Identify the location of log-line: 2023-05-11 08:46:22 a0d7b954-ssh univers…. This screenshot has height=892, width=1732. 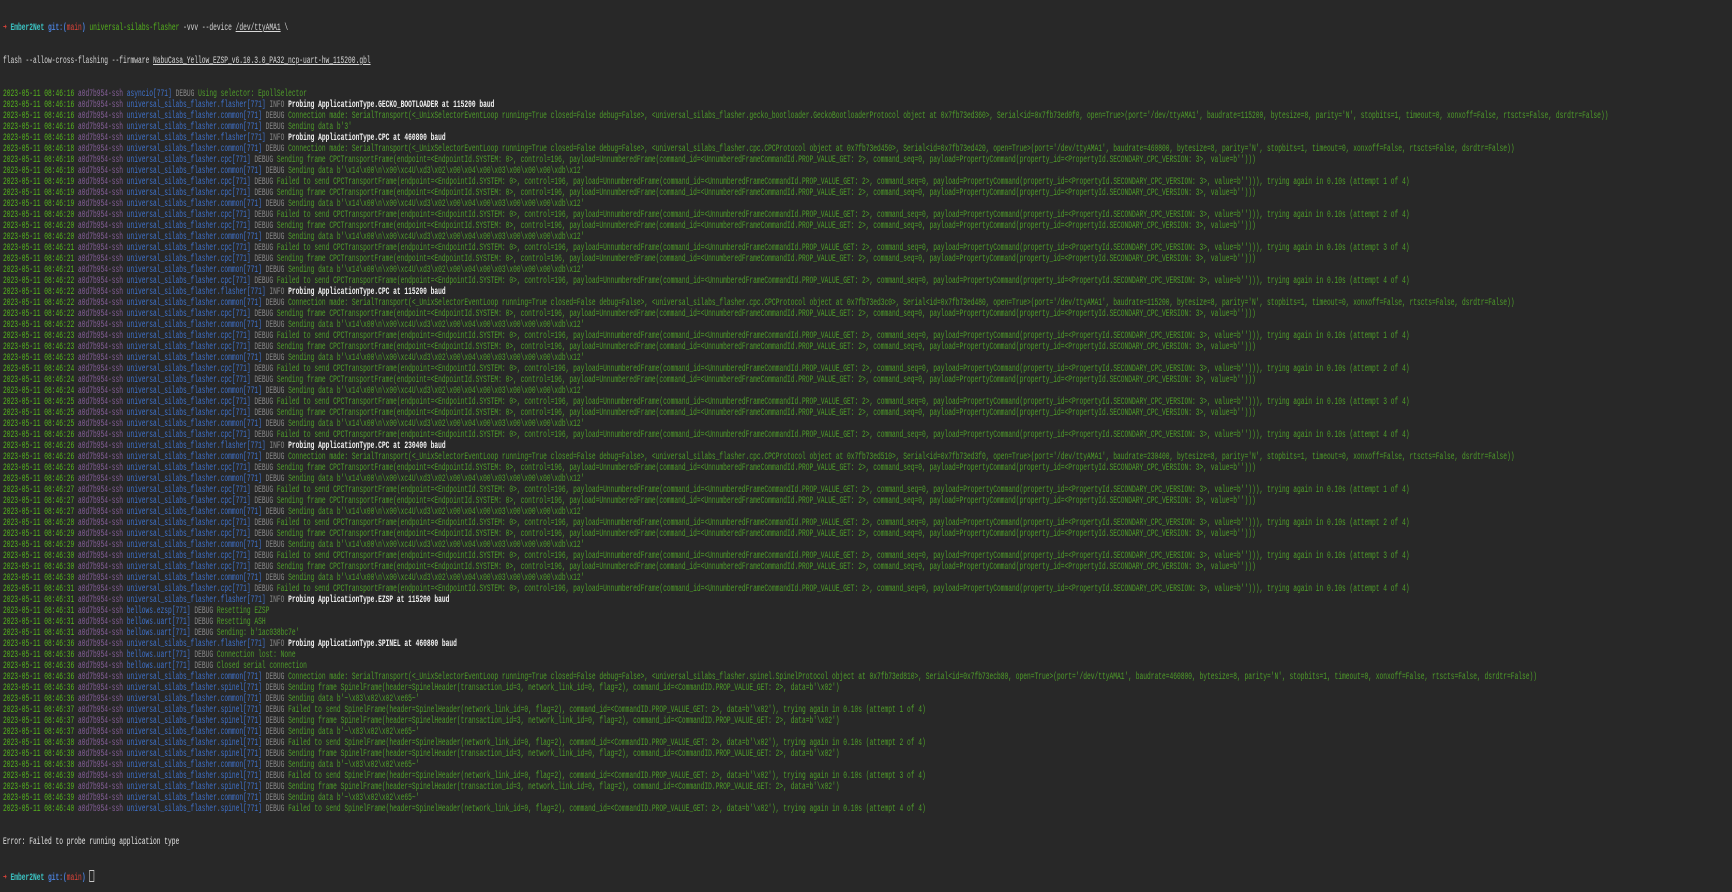
(867, 314).